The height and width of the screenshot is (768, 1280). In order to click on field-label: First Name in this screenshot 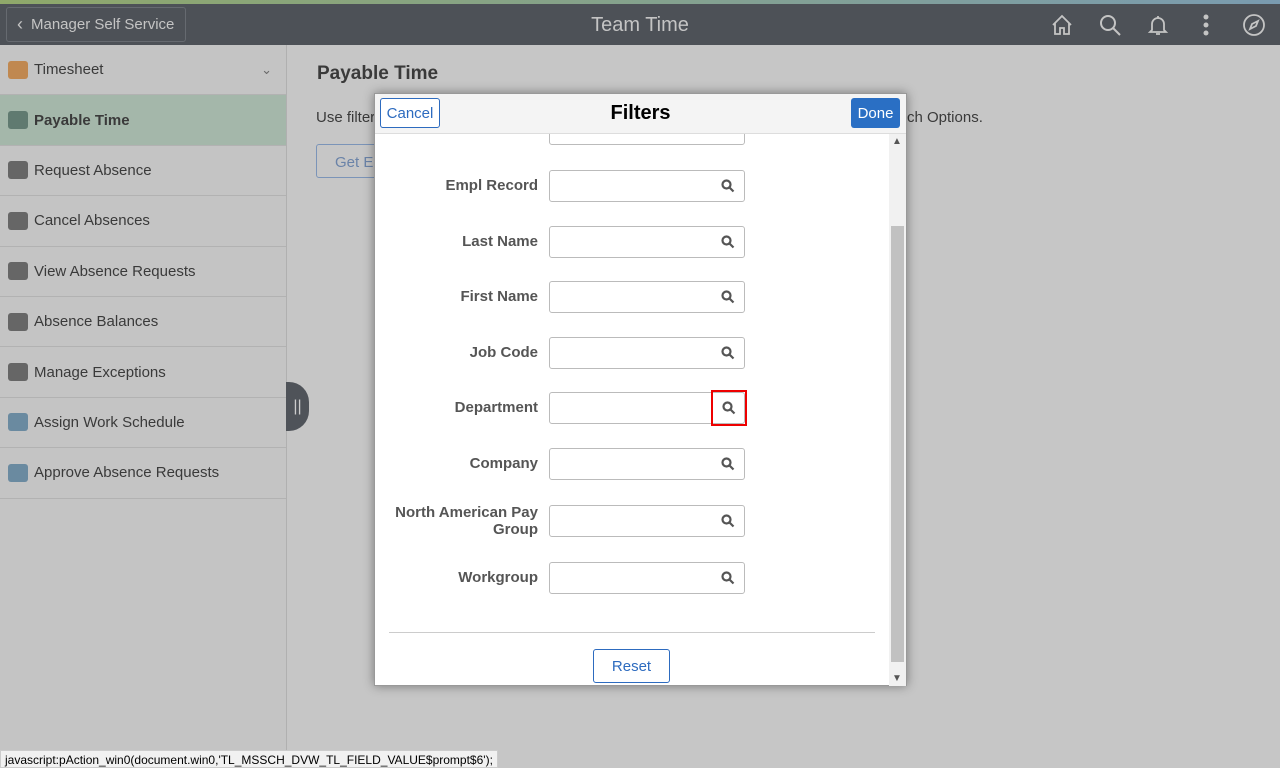, I will do `click(499, 296)`.